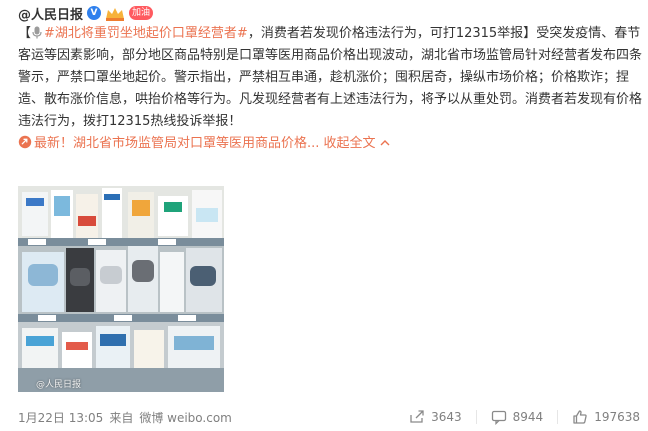  I want to click on verified-icon: V, so click(94, 13).